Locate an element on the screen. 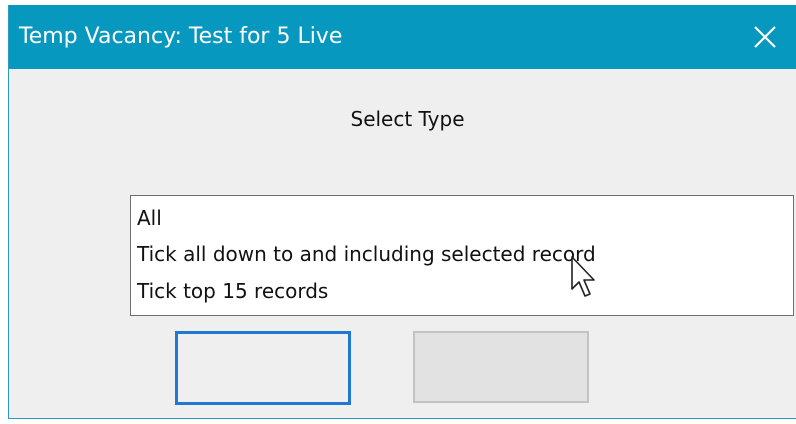 The image size is (796, 424). title-bar: Temp Vacancy: Test for 5 Live is located at coordinates (402, 37).